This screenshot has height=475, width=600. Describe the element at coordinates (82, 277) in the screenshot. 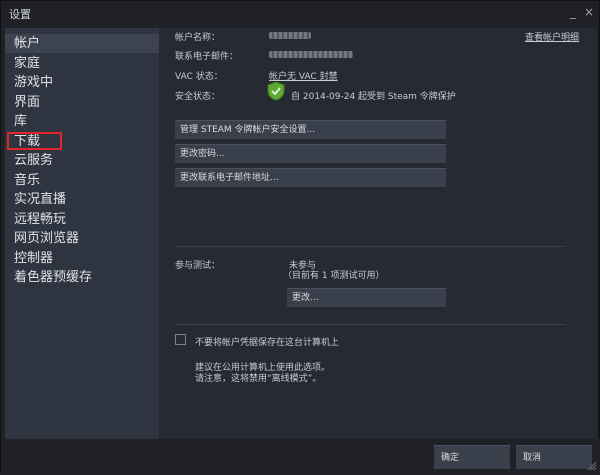

I see `sidebar-item-shader-cache: 着色器预缓存` at that location.